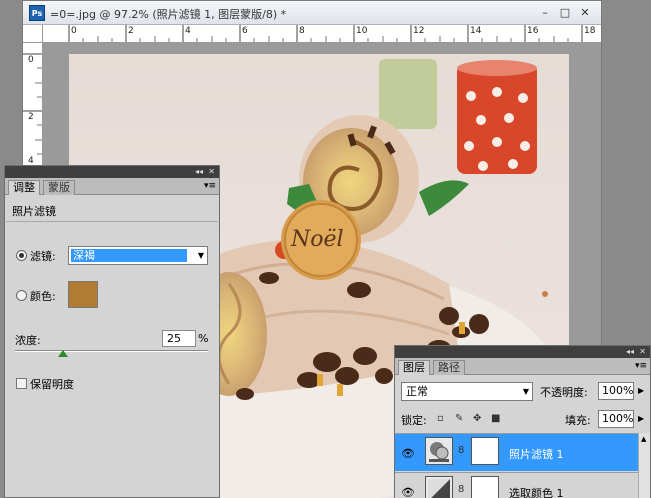  Describe the element at coordinates (536, 491) in the screenshot. I see `layer-name: 选取颜色 1` at that location.